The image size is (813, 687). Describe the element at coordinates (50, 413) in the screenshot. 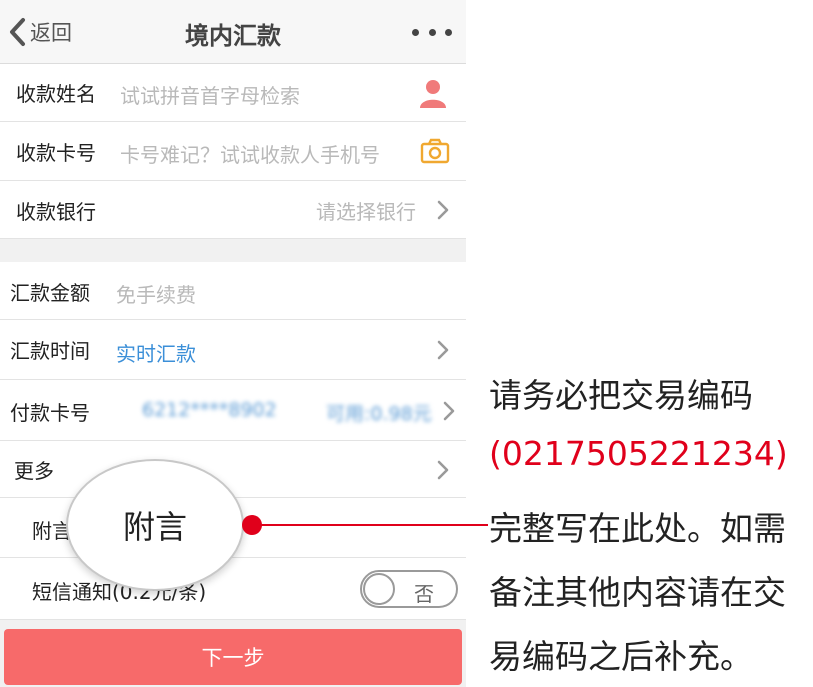

I see `payer-card-label: 付款卡号` at that location.